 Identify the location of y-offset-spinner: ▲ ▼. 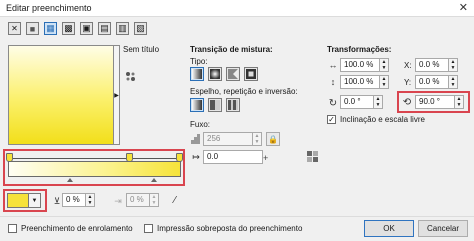
(453, 82).